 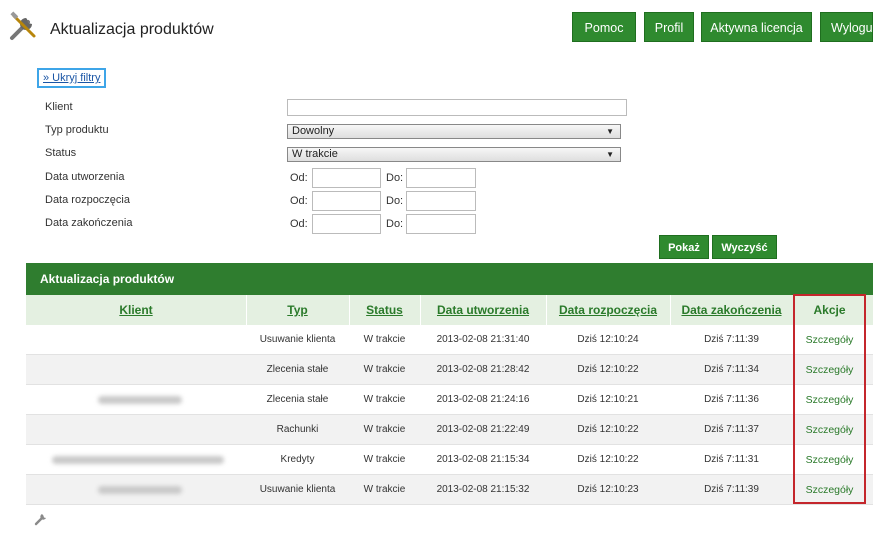 I want to click on cell-ended: Dziś 7:11:37, so click(x=731, y=429).